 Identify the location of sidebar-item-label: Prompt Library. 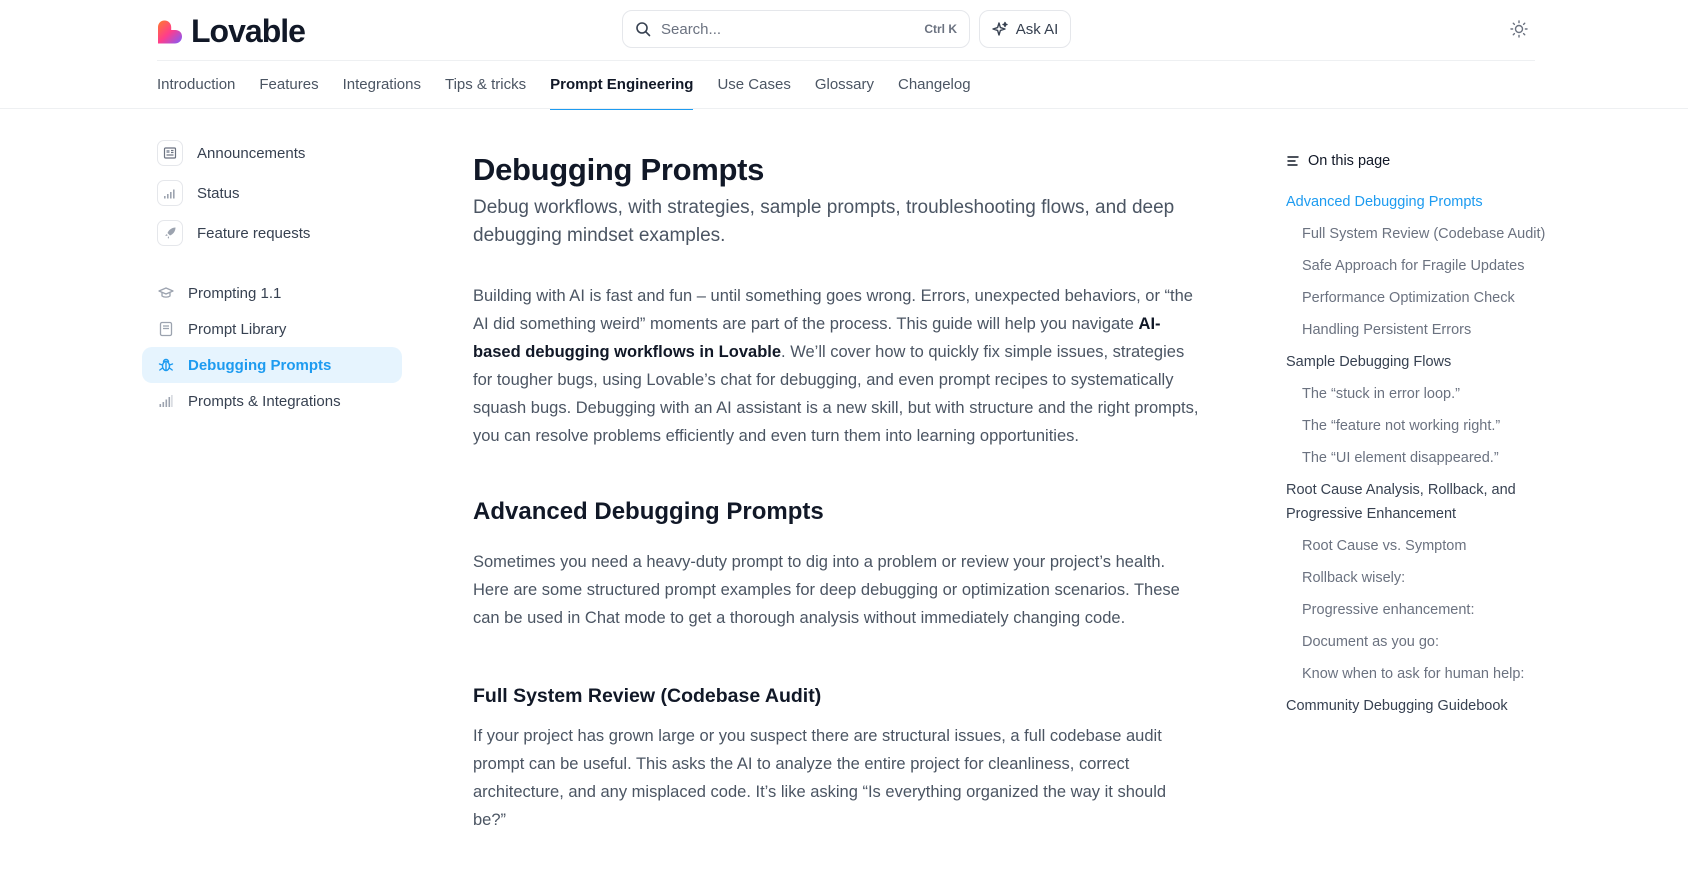
(237, 329).